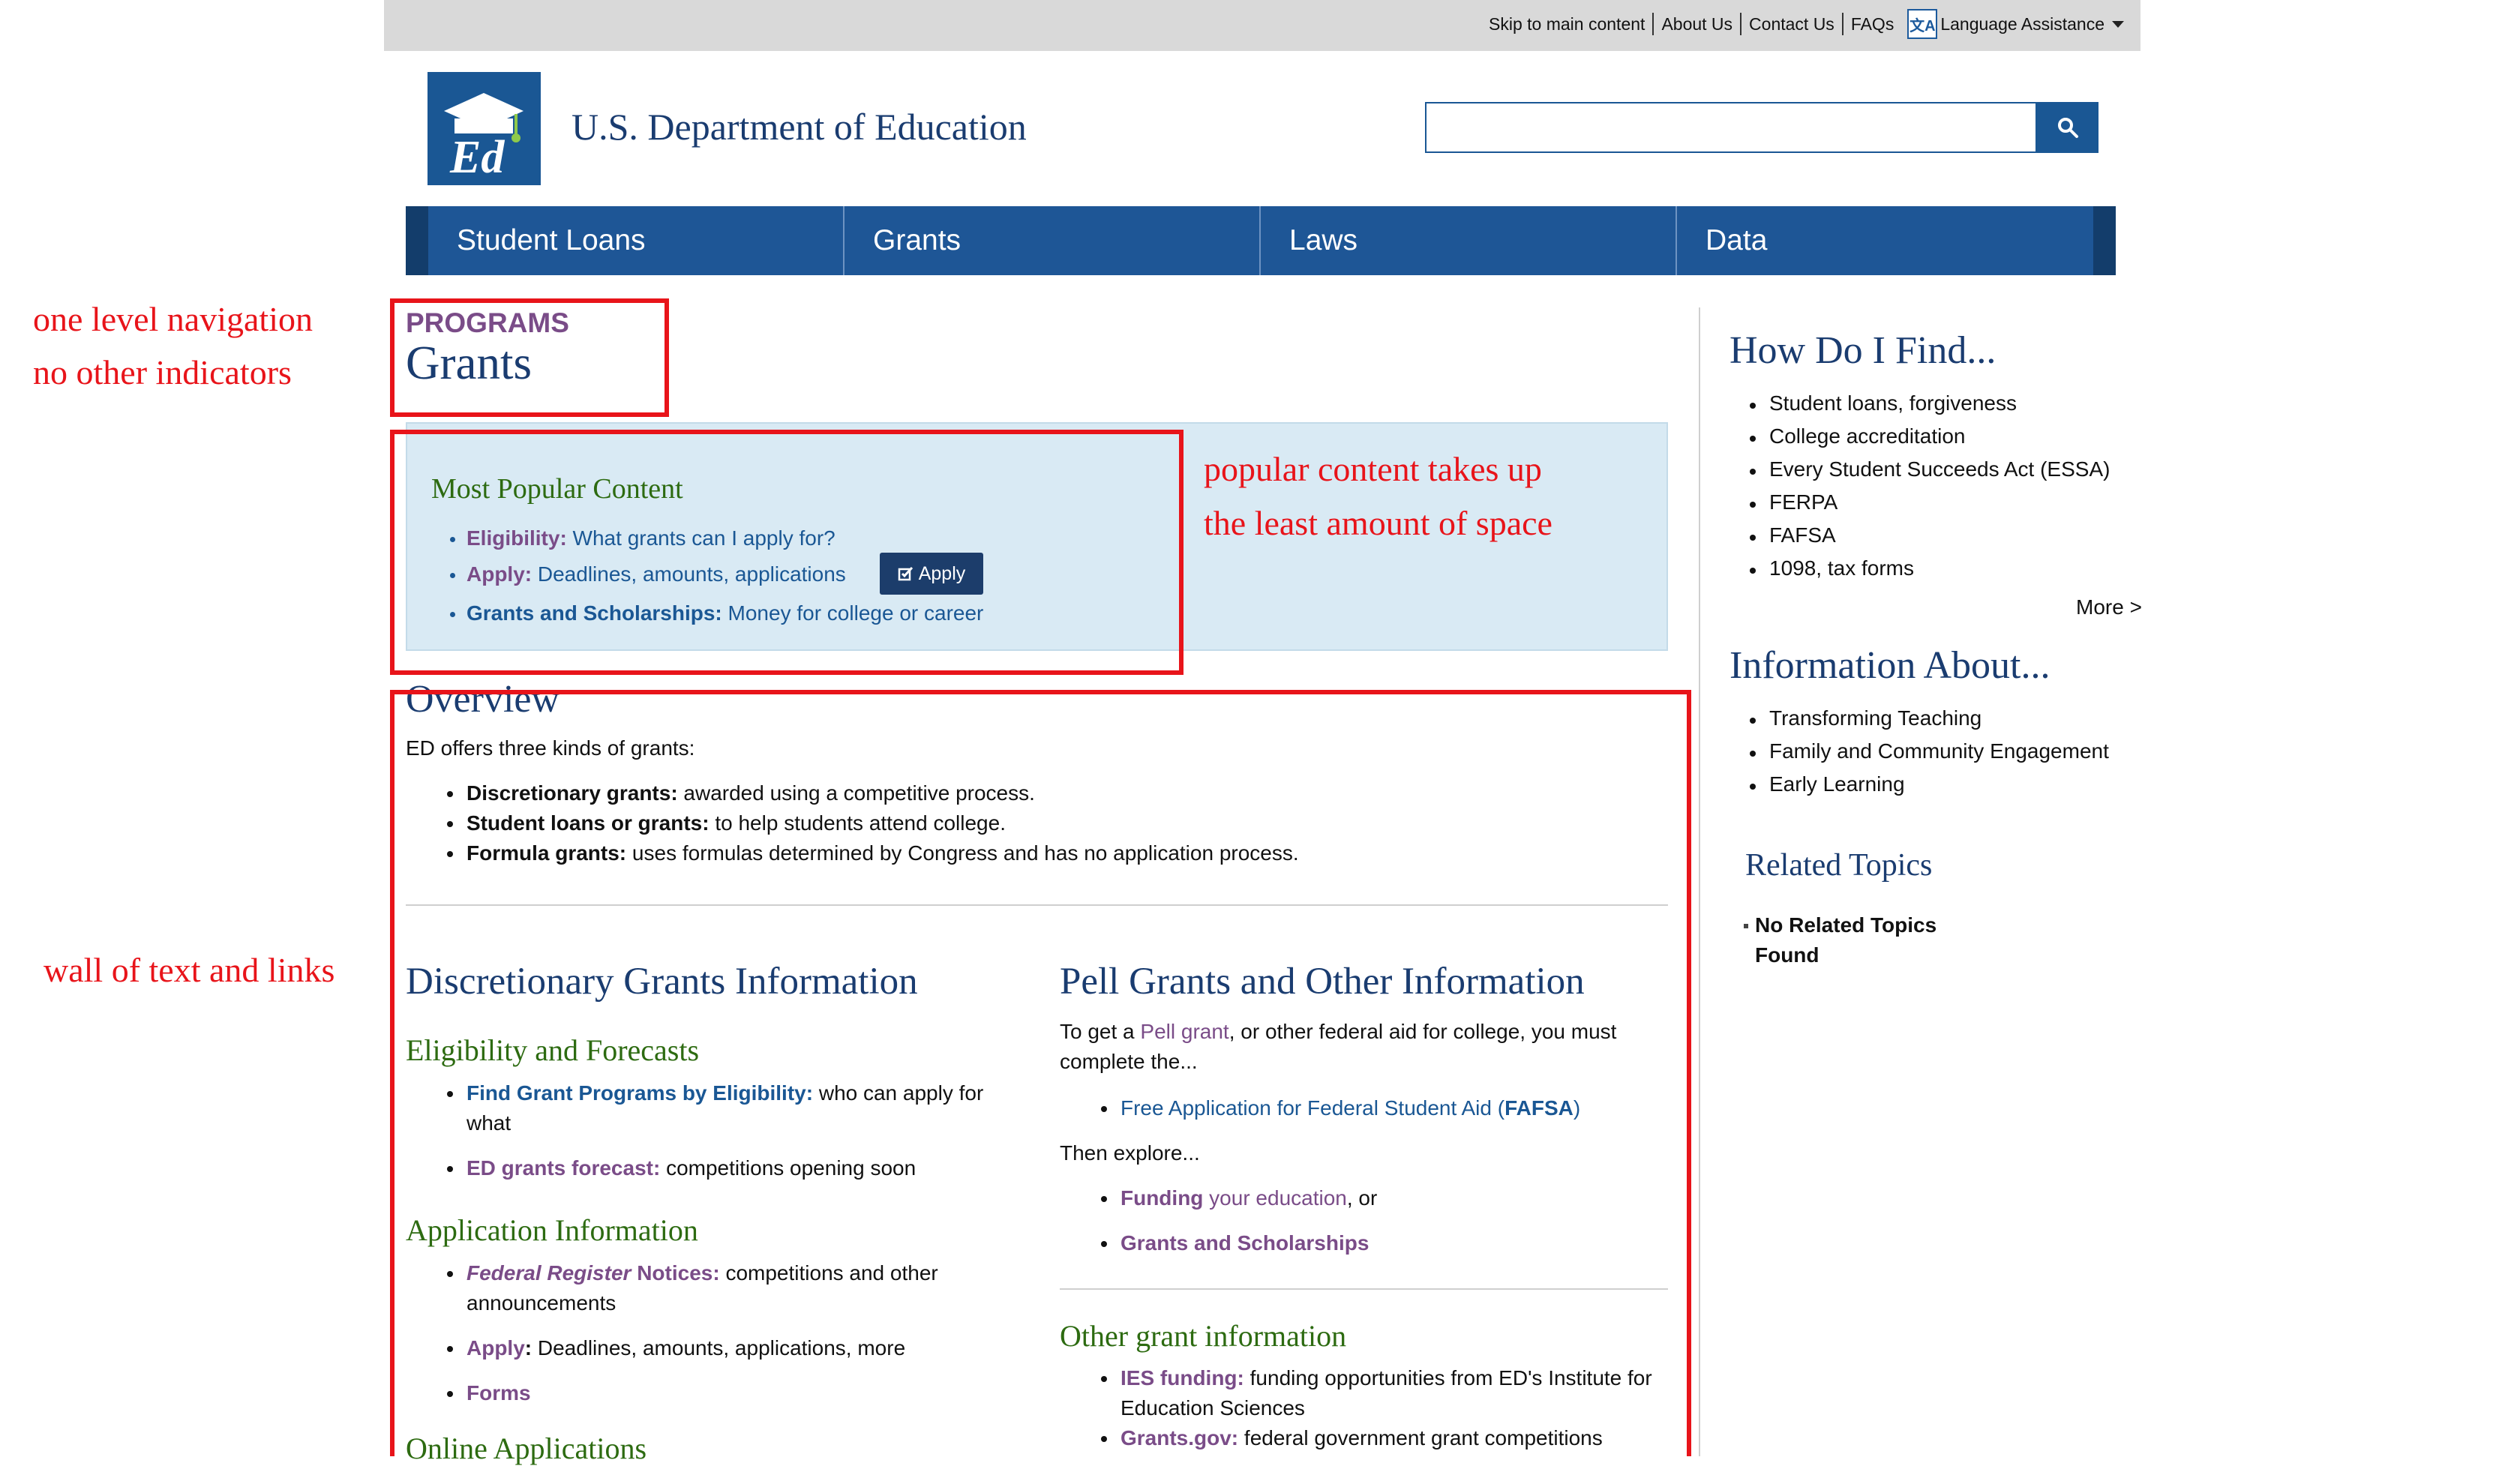  Describe the element at coordinates (173, 319) in the screenshot. I see `annotation-nav-a: one level navigation` at that location.